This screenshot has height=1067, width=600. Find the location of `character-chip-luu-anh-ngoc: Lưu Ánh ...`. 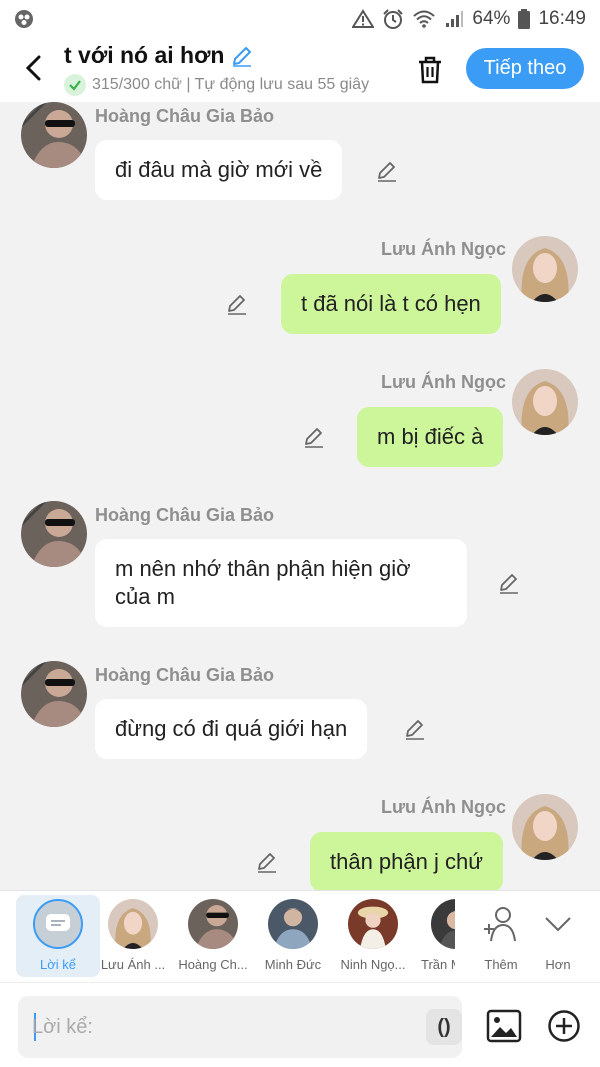

character-chip-luu-anh-ngoc: Lưu Ánh ... is located at coordinates (133, 936).